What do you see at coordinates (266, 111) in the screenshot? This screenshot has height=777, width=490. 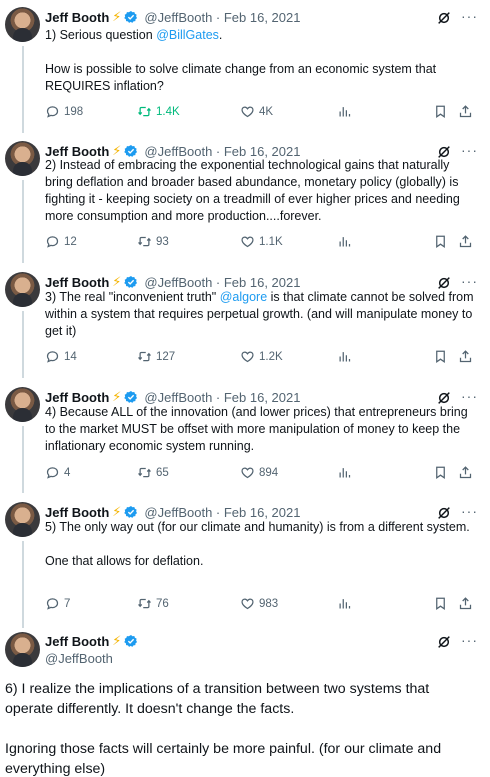 I see `like-count: 4K` at bounding box center [266, 111].